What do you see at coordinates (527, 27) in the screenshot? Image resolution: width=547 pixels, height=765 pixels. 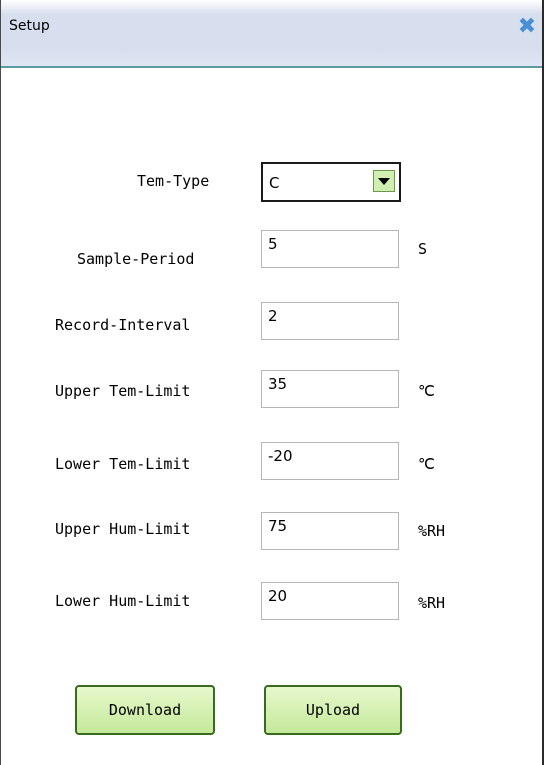 I see `close-icon: ✖` at bounding box center [527, 27].